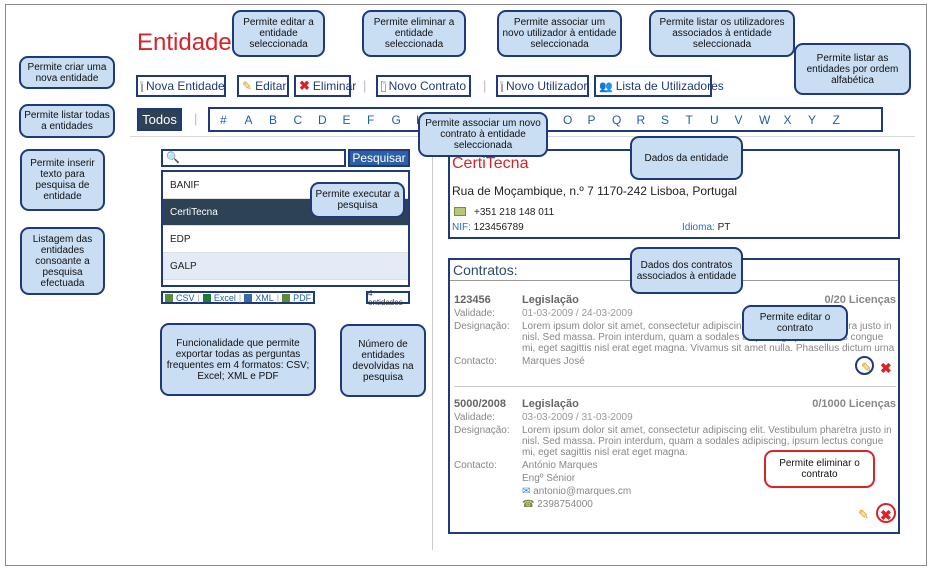 The image size is (933, 570). What do you see at coordinates (253, 158) in the screenshot?
I see `search-input: 🔍` at bounding box center [253, 158].